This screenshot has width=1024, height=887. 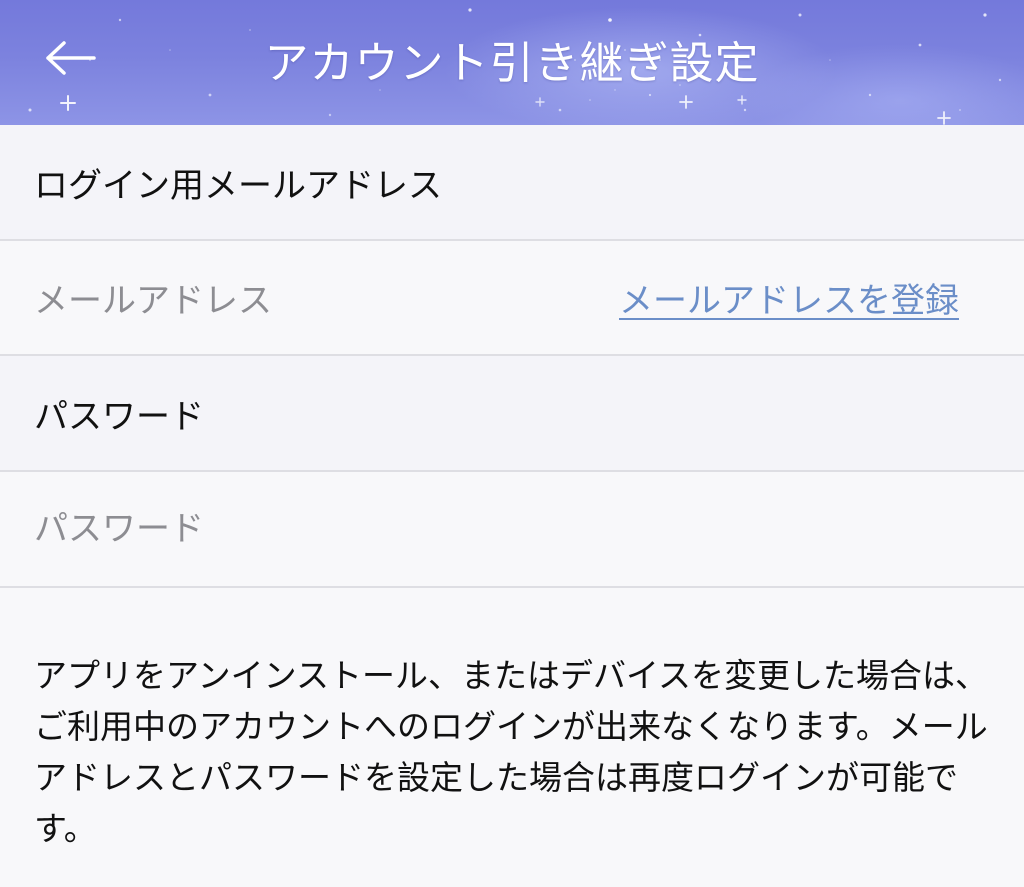 What do you see at coordinates (512, 414) in the screenshot?
I see `password-section-header: パスワード` at bounding box center [512, 414].